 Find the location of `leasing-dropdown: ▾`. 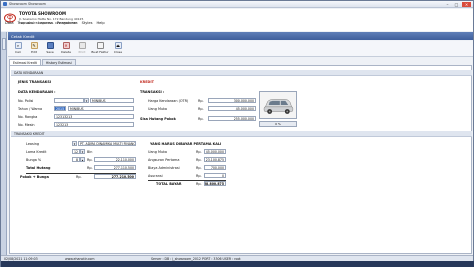

leasing-dropdown: ▾ is located at coordinates (74, 143).